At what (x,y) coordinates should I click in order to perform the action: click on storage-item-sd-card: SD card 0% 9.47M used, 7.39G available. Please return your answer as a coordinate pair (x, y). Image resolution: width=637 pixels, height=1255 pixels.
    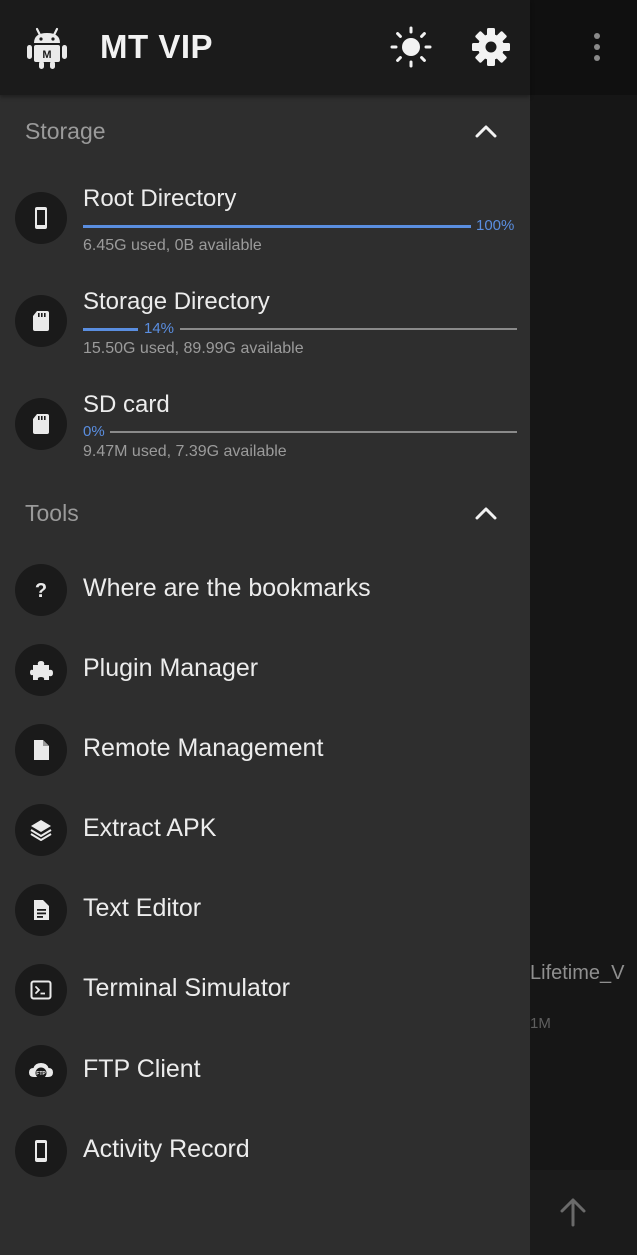
    Looking at the image, I should click on (265, 441).